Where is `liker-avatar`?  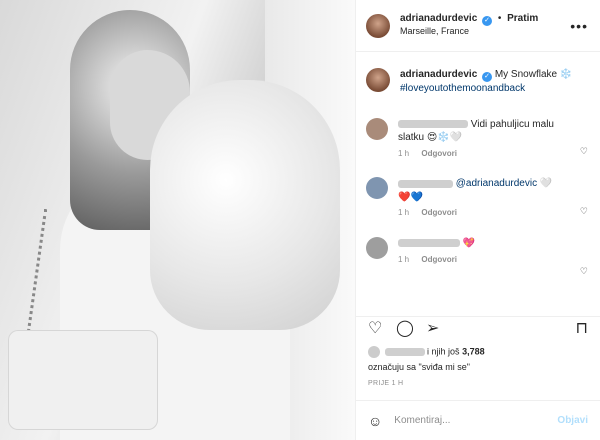
liker-avatar is located at coordinates (374, 352).